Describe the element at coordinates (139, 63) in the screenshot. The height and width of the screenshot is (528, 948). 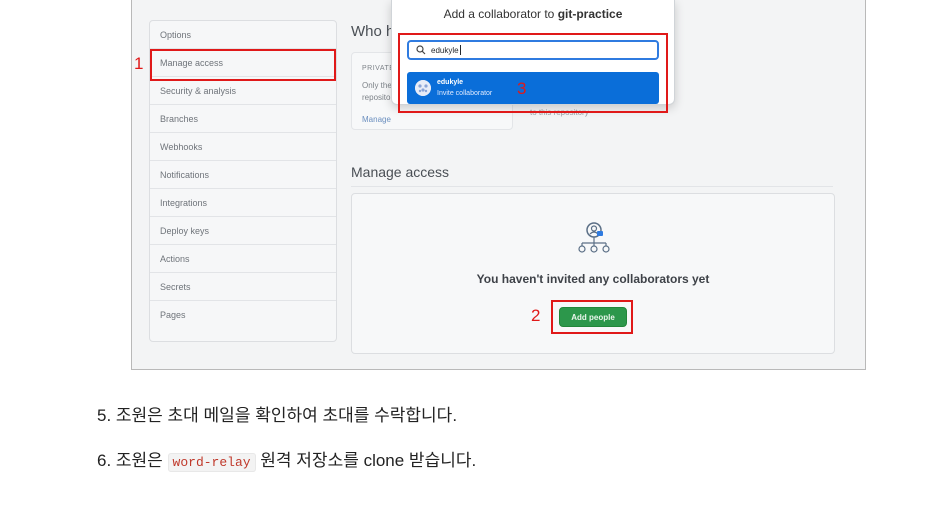
I see `annotation-number-1: 1` at that location.